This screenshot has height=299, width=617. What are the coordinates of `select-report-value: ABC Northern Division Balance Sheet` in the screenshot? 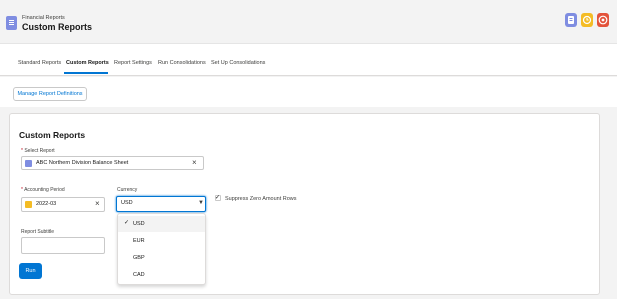 It's located at (82, 163).